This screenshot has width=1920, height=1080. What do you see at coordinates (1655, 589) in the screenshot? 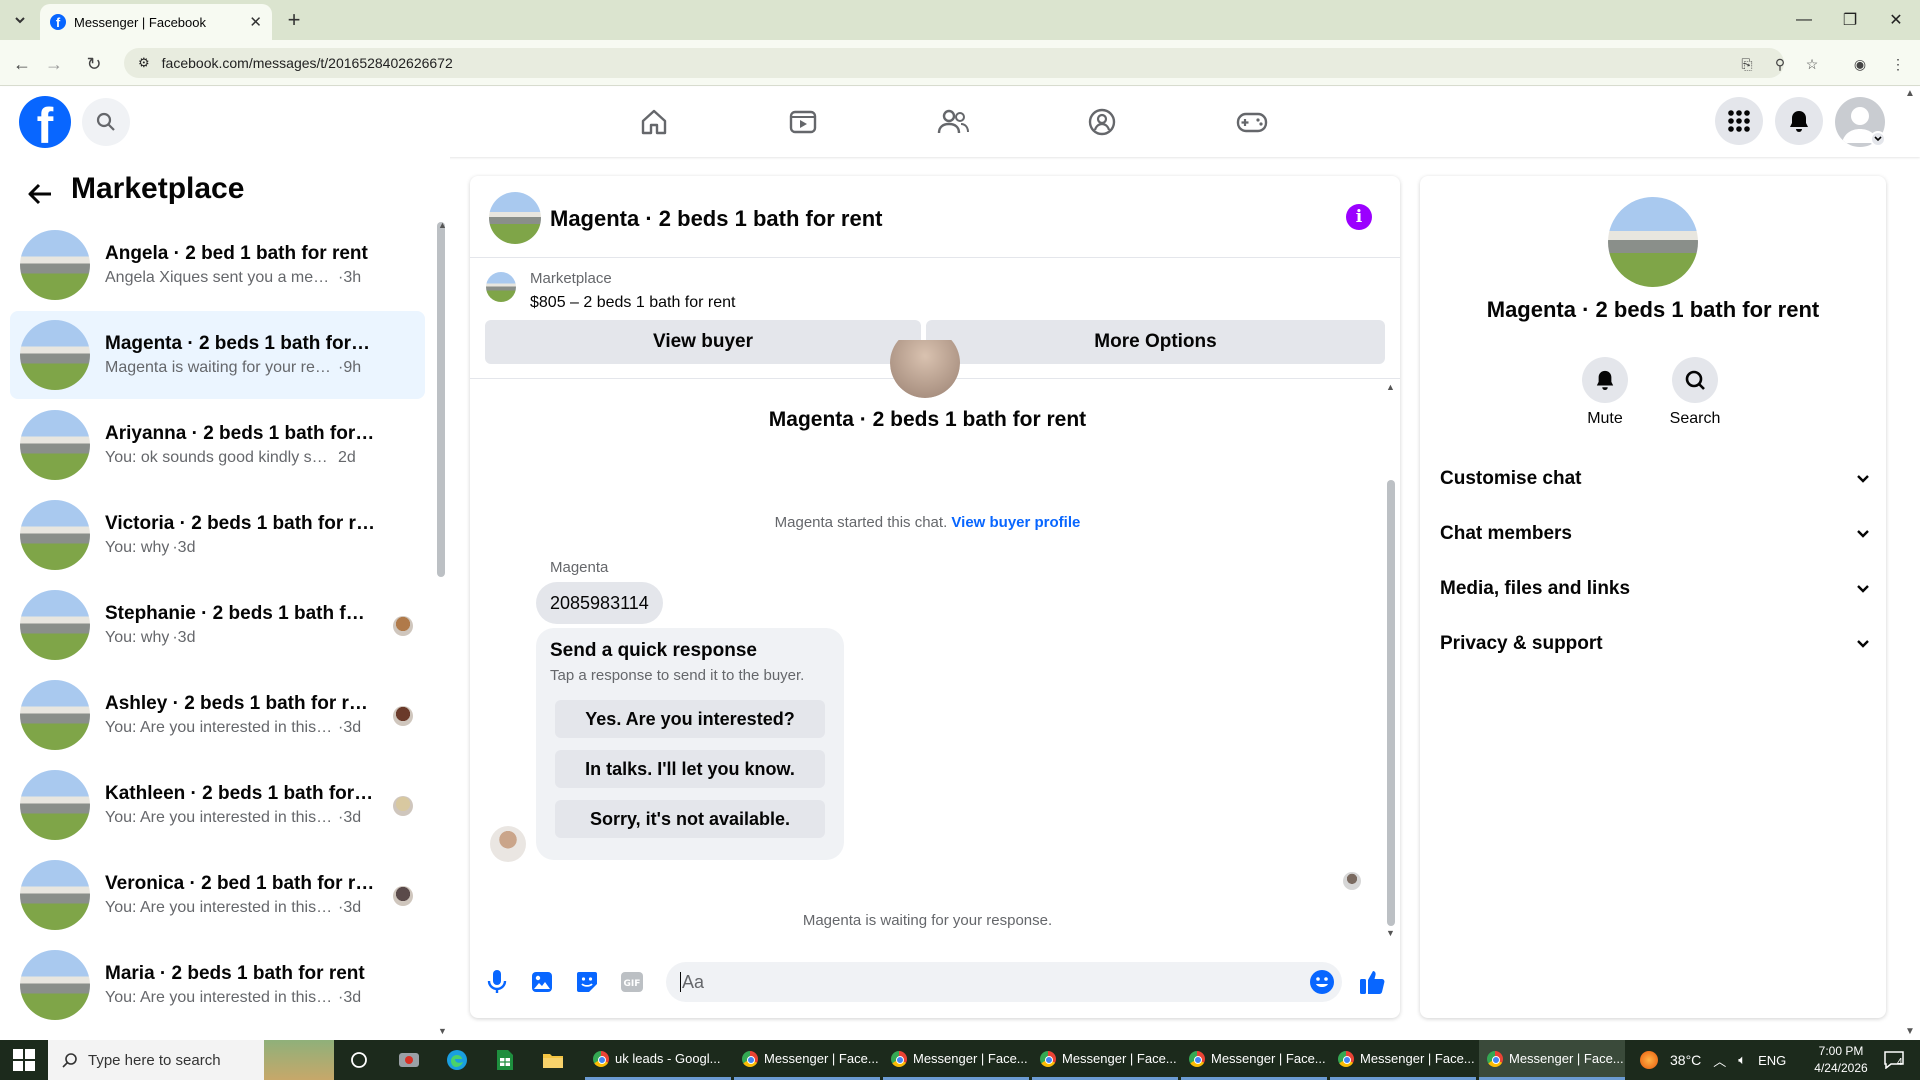
I see `media-files-links-section: Media, files and links` at bounding box center [1655, 589].